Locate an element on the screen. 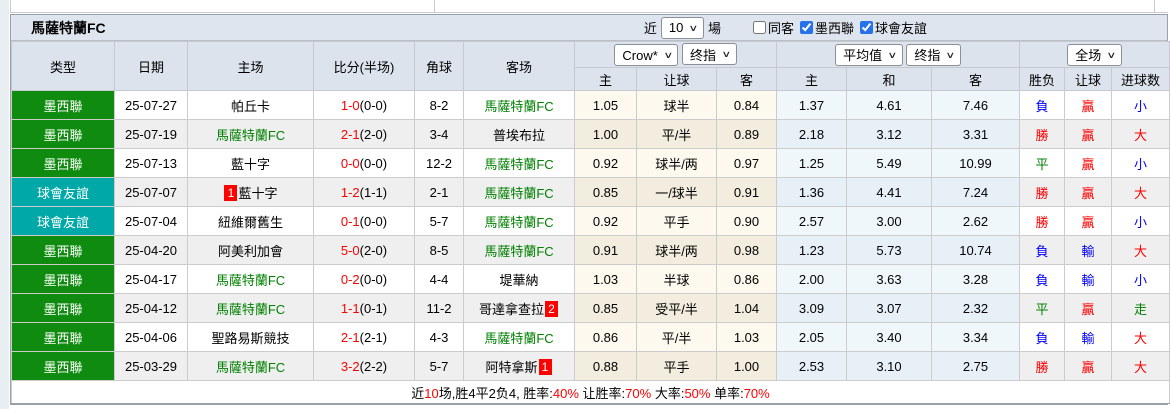  summary-segment: 50% is located at coordinates (697, 393).